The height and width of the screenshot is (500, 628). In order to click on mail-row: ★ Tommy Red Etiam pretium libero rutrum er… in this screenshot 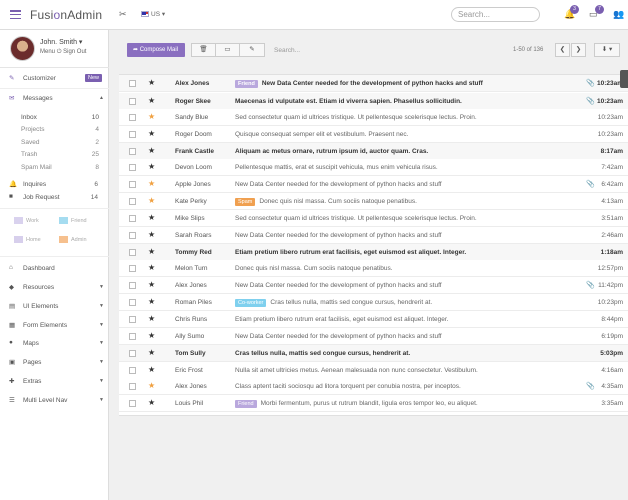, I will do `click(373, 252)`.